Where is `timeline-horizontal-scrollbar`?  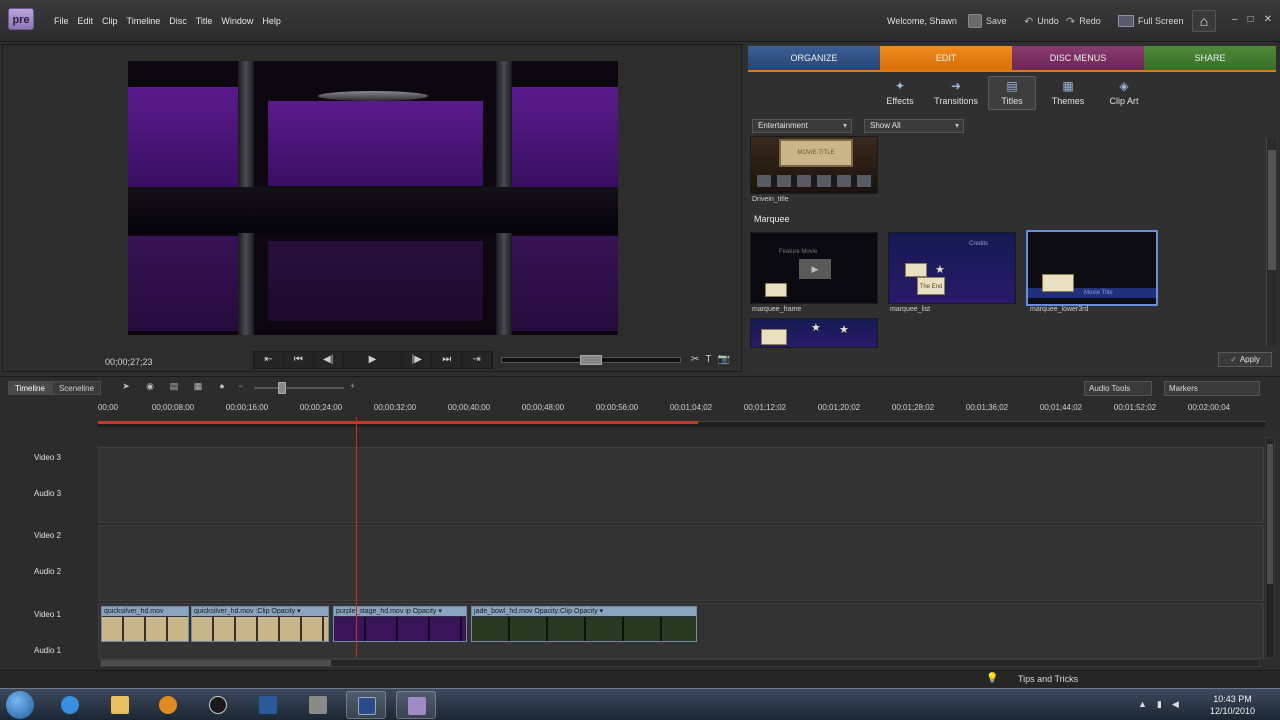
timeline-horizontal-scrollbar is located at coordinates (680, 663).